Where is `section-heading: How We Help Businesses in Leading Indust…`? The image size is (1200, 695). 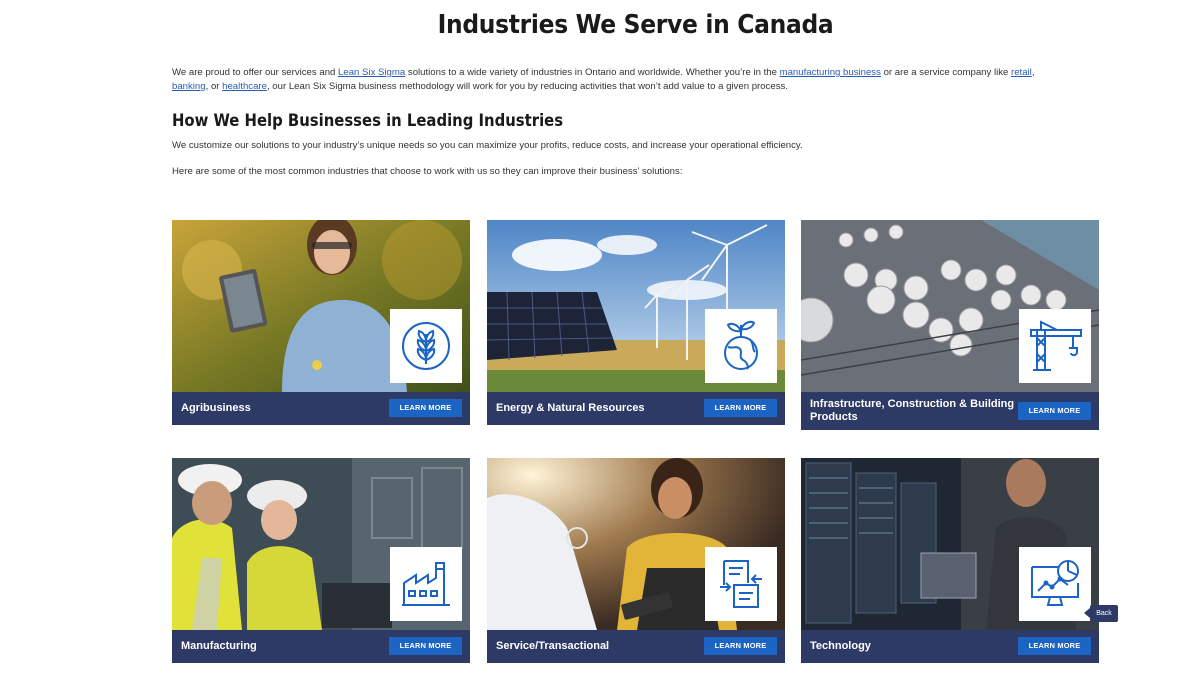 section-heading: How We Help Businesses in Leading Indust… is located at coordinates (368, 120).